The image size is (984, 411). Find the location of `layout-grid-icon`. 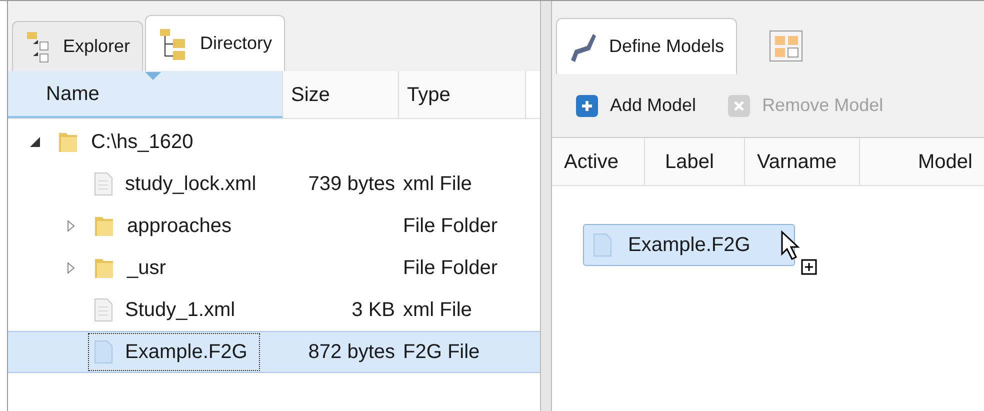

layout-grid-icon is located at coordinates (786, 46).